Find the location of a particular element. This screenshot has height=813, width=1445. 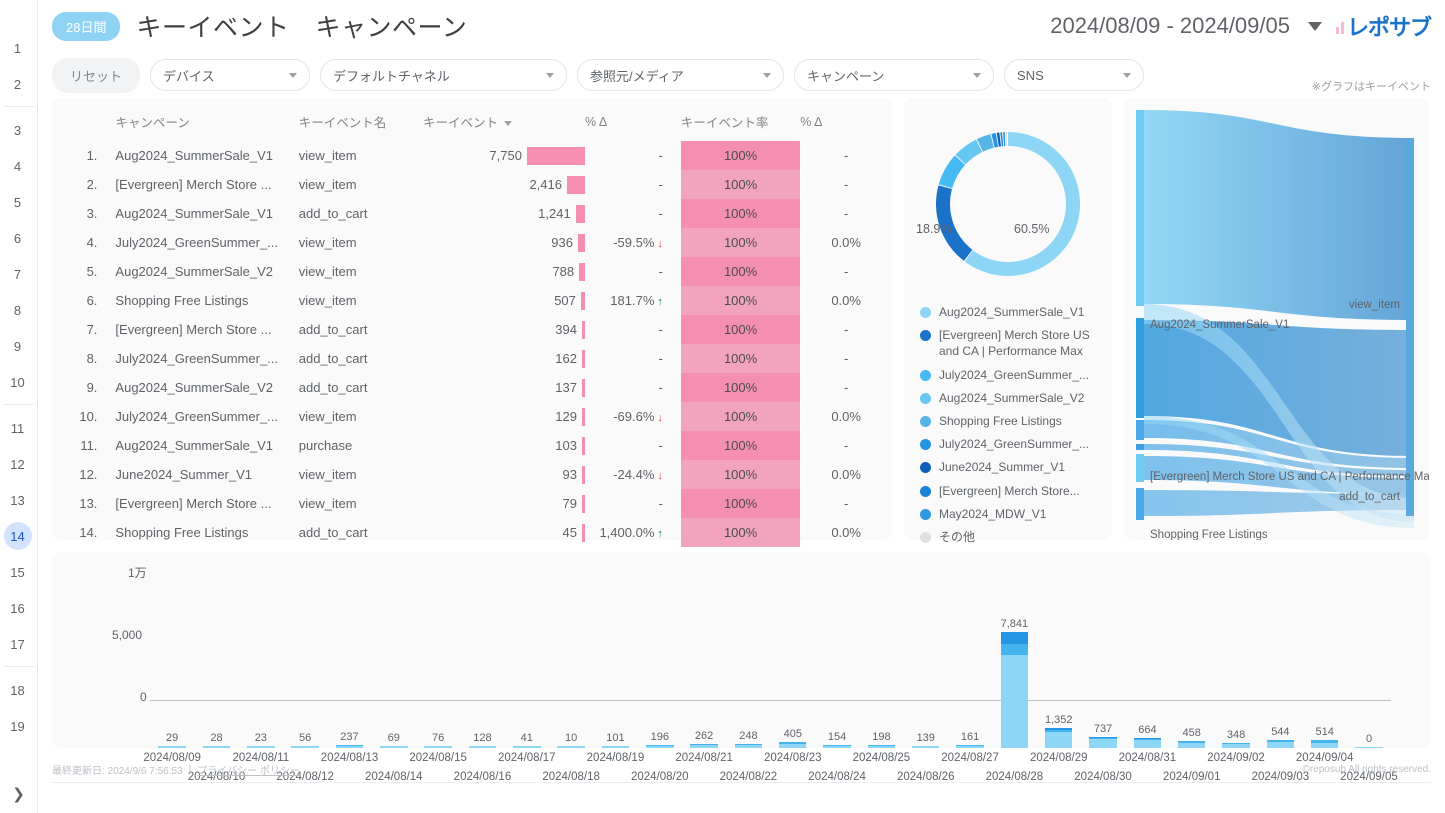

bar-column: 664 is located at coordinates (1147, 674).